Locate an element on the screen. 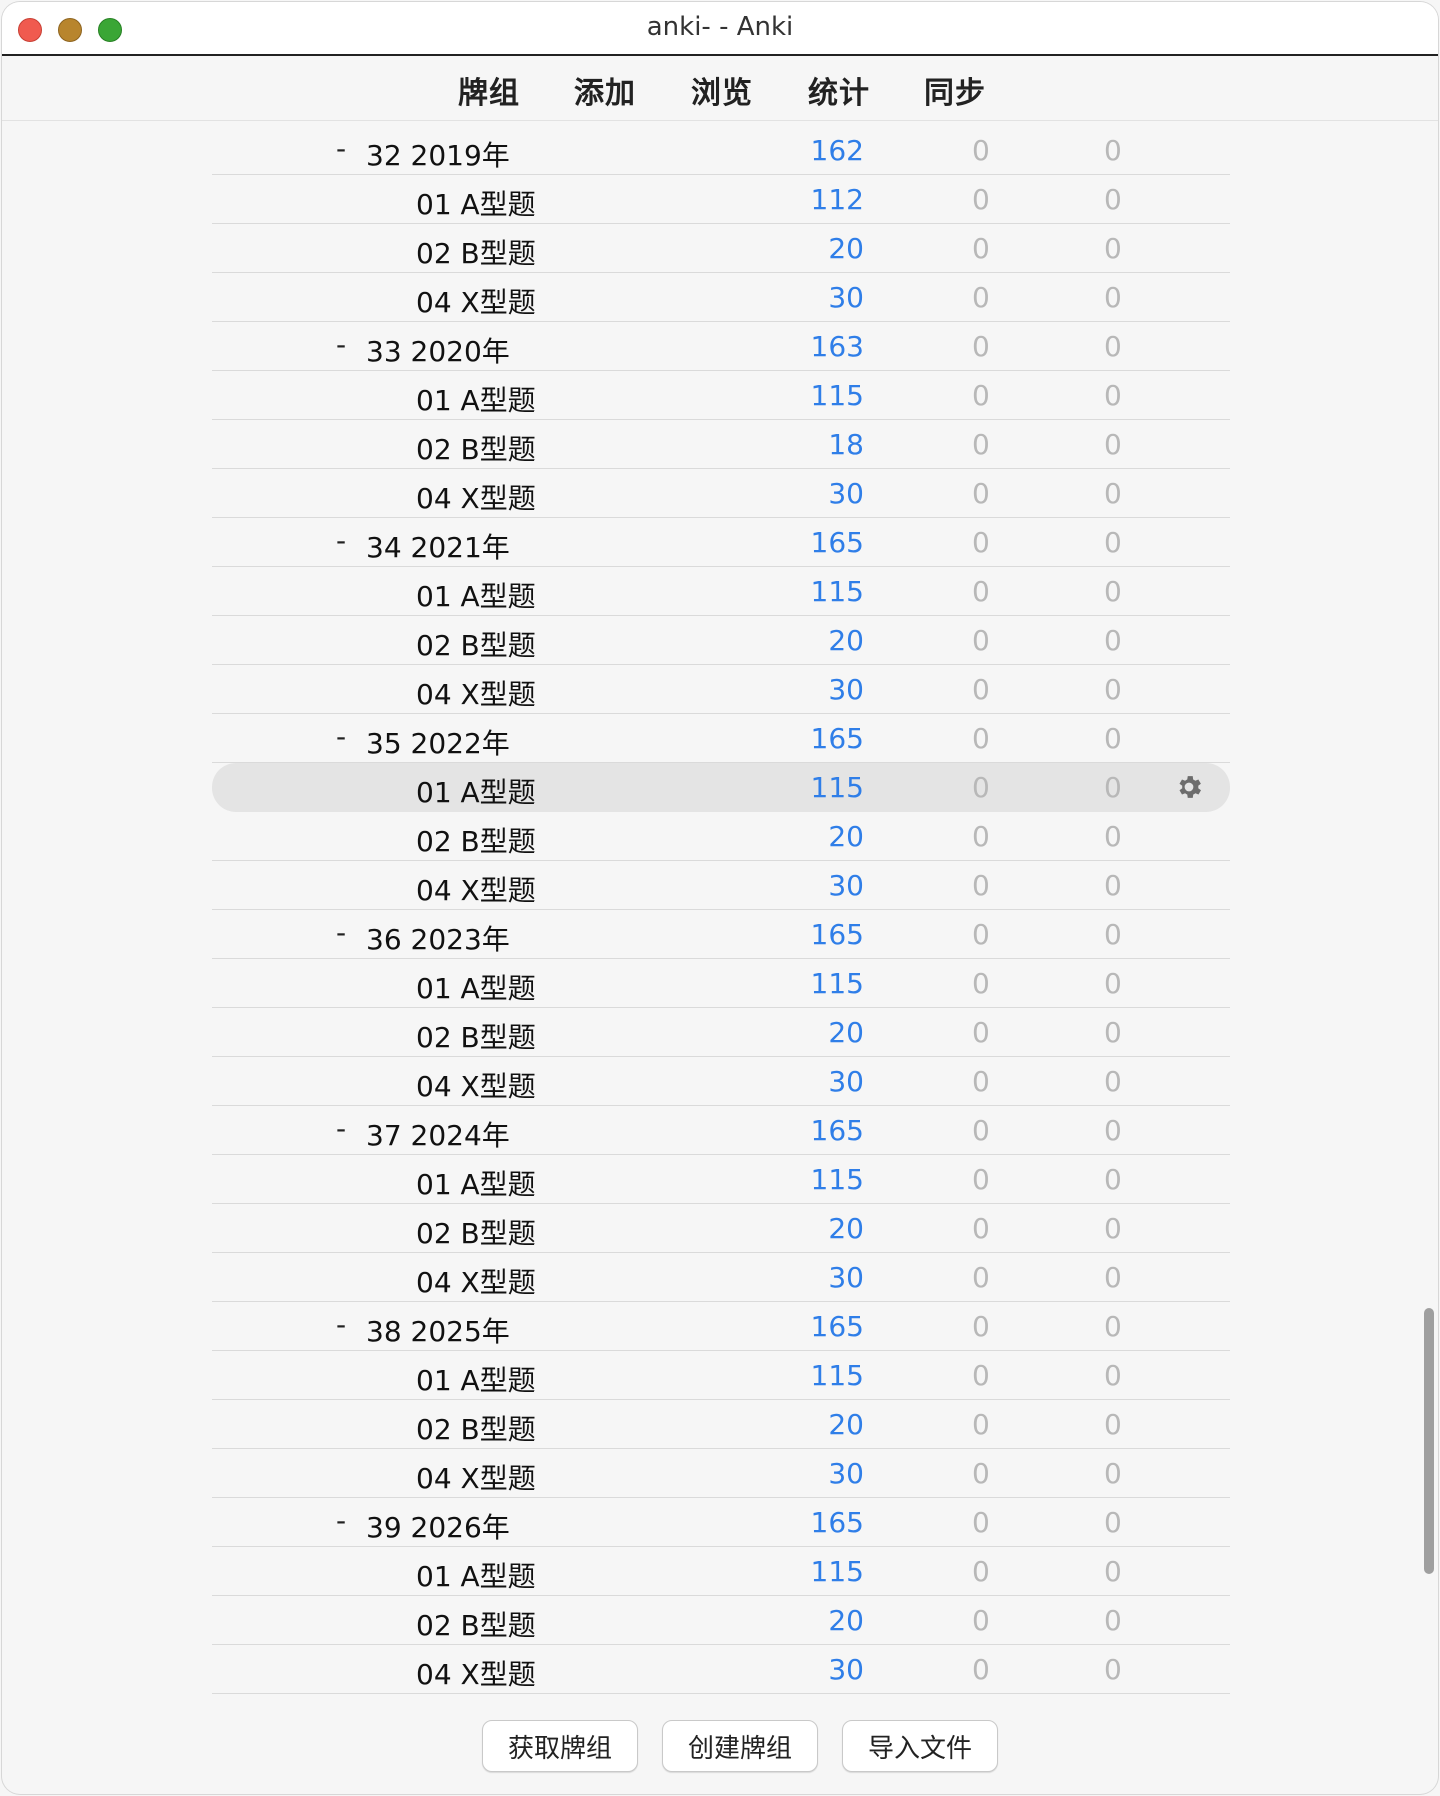 This screenshot has height=1796, width=1440. deck-row-parent: -37 2024年 165 0 0 is located at coordinates (721, 1130).